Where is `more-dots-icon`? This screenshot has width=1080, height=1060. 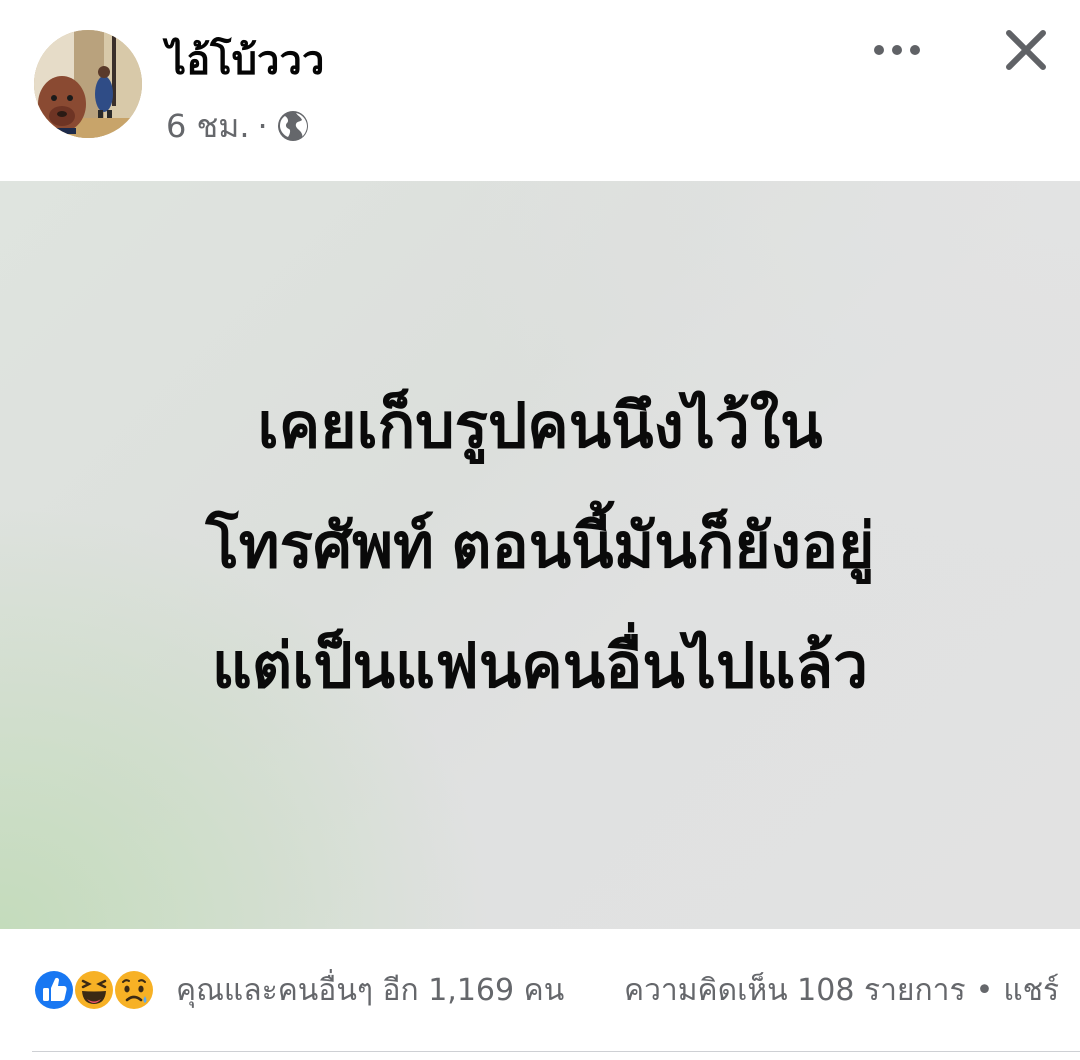 more-dots-icon is located at coordinates (897, 50).